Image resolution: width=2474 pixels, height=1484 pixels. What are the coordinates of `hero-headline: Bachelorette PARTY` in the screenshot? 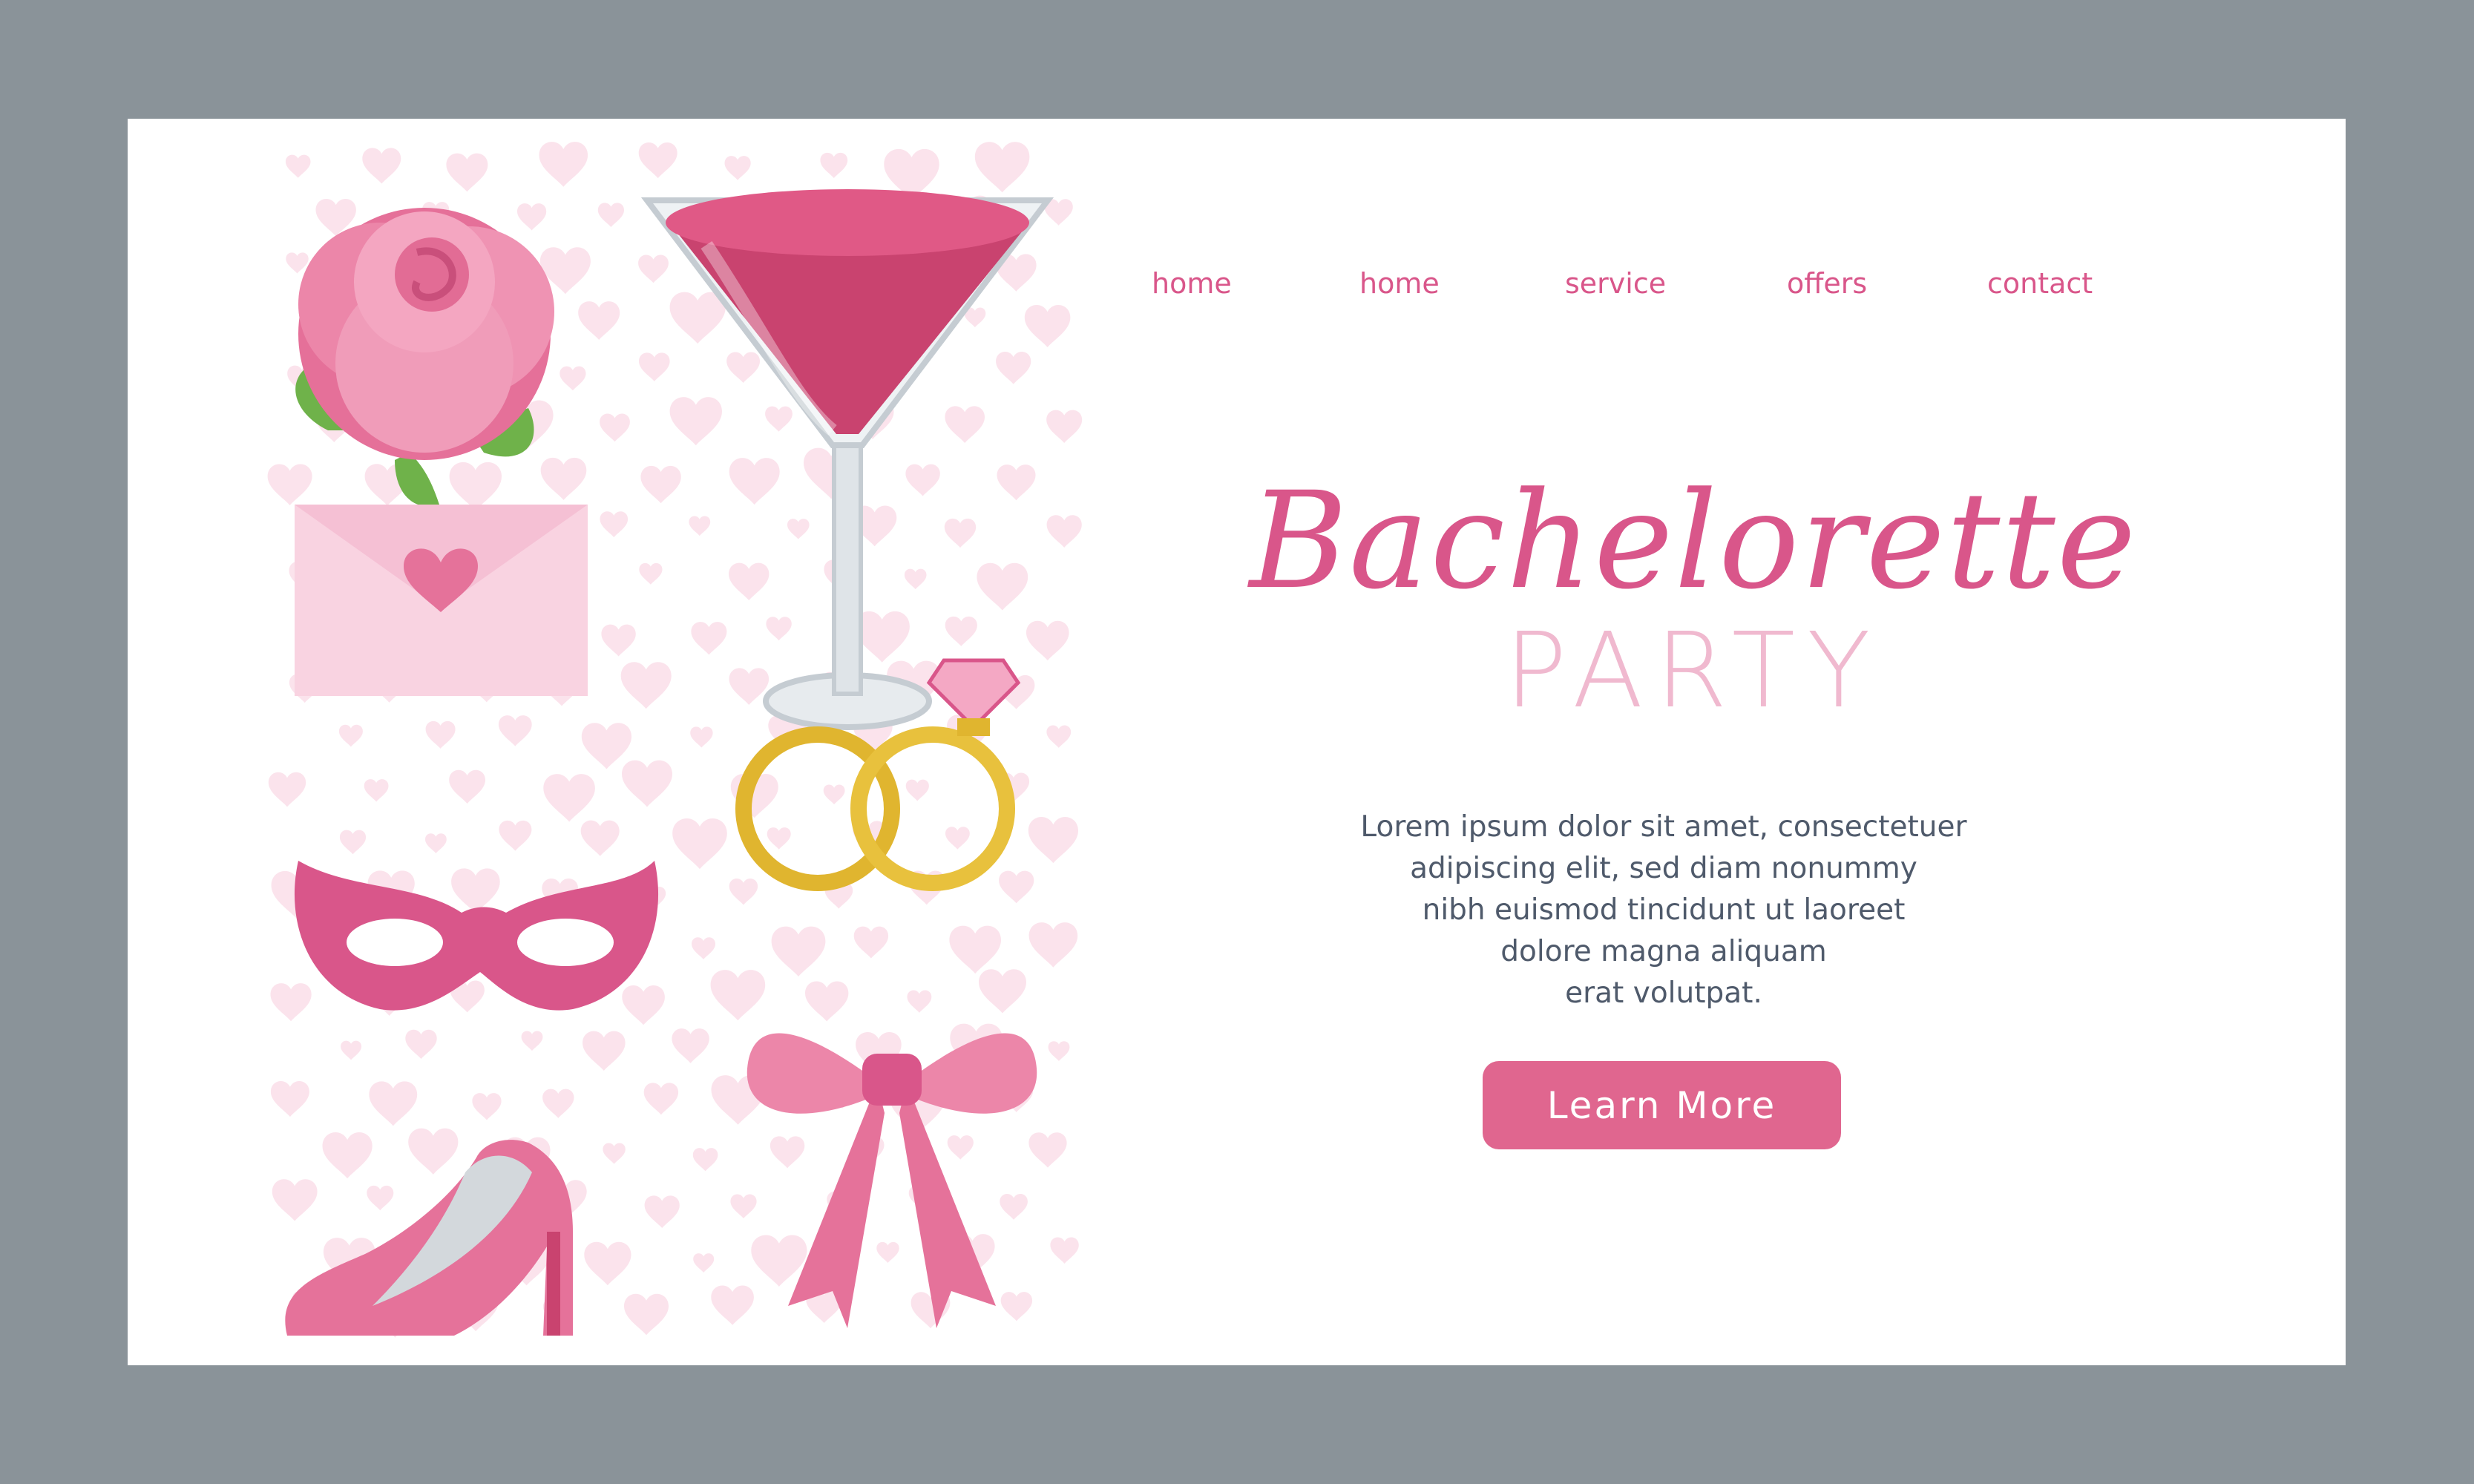 It's located at (1693, 597).